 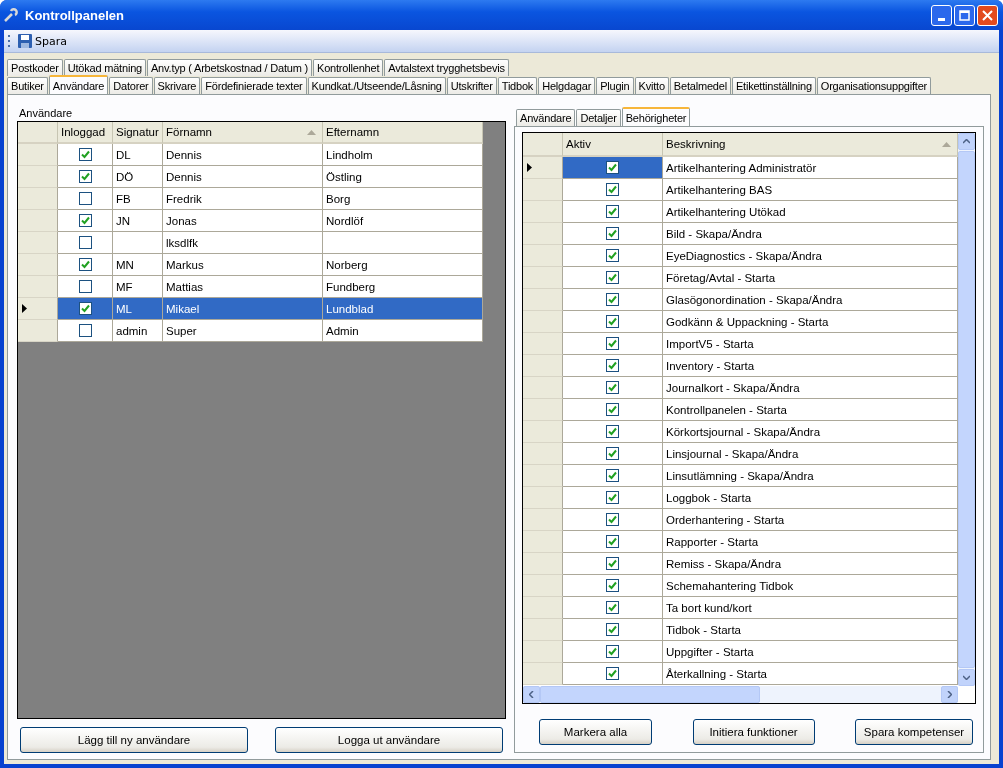 I want to click on tab: Kvitto, so click(x=651, y=85).